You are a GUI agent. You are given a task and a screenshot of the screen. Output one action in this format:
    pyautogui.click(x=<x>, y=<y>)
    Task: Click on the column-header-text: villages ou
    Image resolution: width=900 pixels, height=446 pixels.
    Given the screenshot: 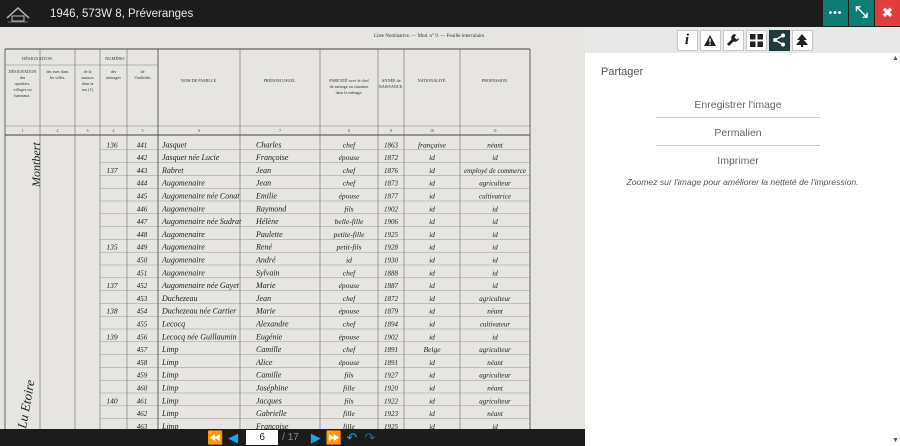 What is the action you would take?
    pyautogui.click(x=22, y=89)
    